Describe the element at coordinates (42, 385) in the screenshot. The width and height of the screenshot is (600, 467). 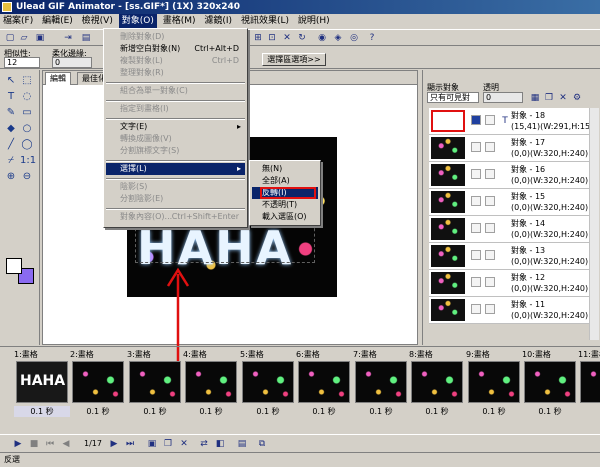
I see `frame-thumbnail: 1:畫格 HAHA 0.1 秒` at that location.